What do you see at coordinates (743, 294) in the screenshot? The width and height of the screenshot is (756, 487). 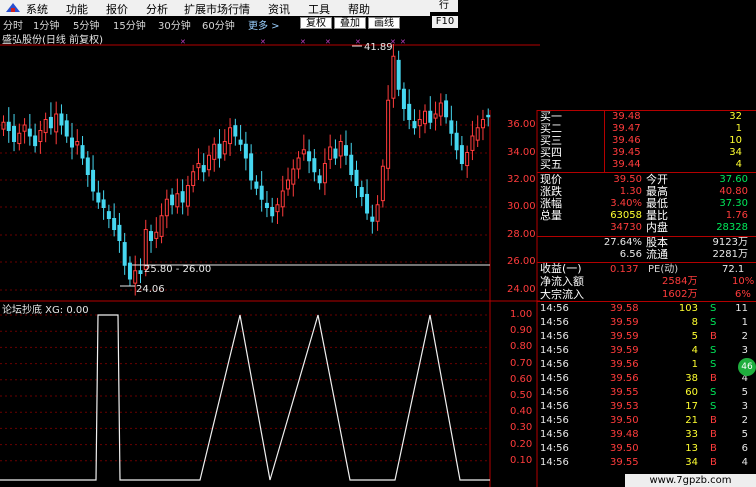 I see `block-inflow-pct: 6%` at bounding box center [743, 294].